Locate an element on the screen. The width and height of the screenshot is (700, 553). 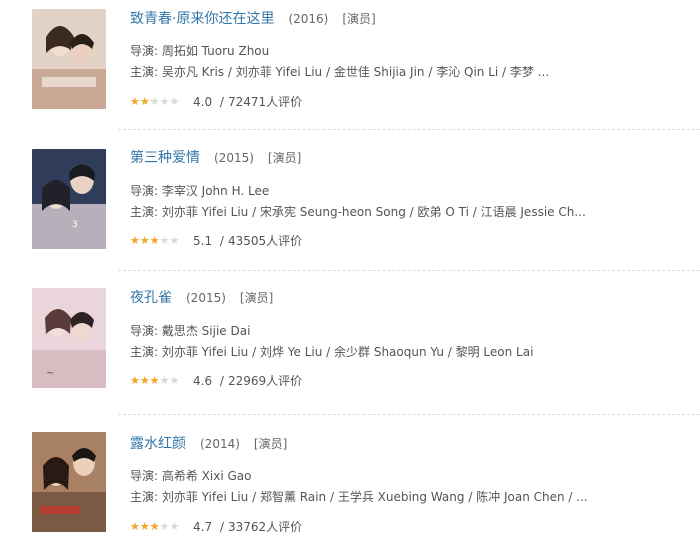
title-row: 致青春·原来你还在这里 (2016) [演员] is located at coordinates (253, 18).